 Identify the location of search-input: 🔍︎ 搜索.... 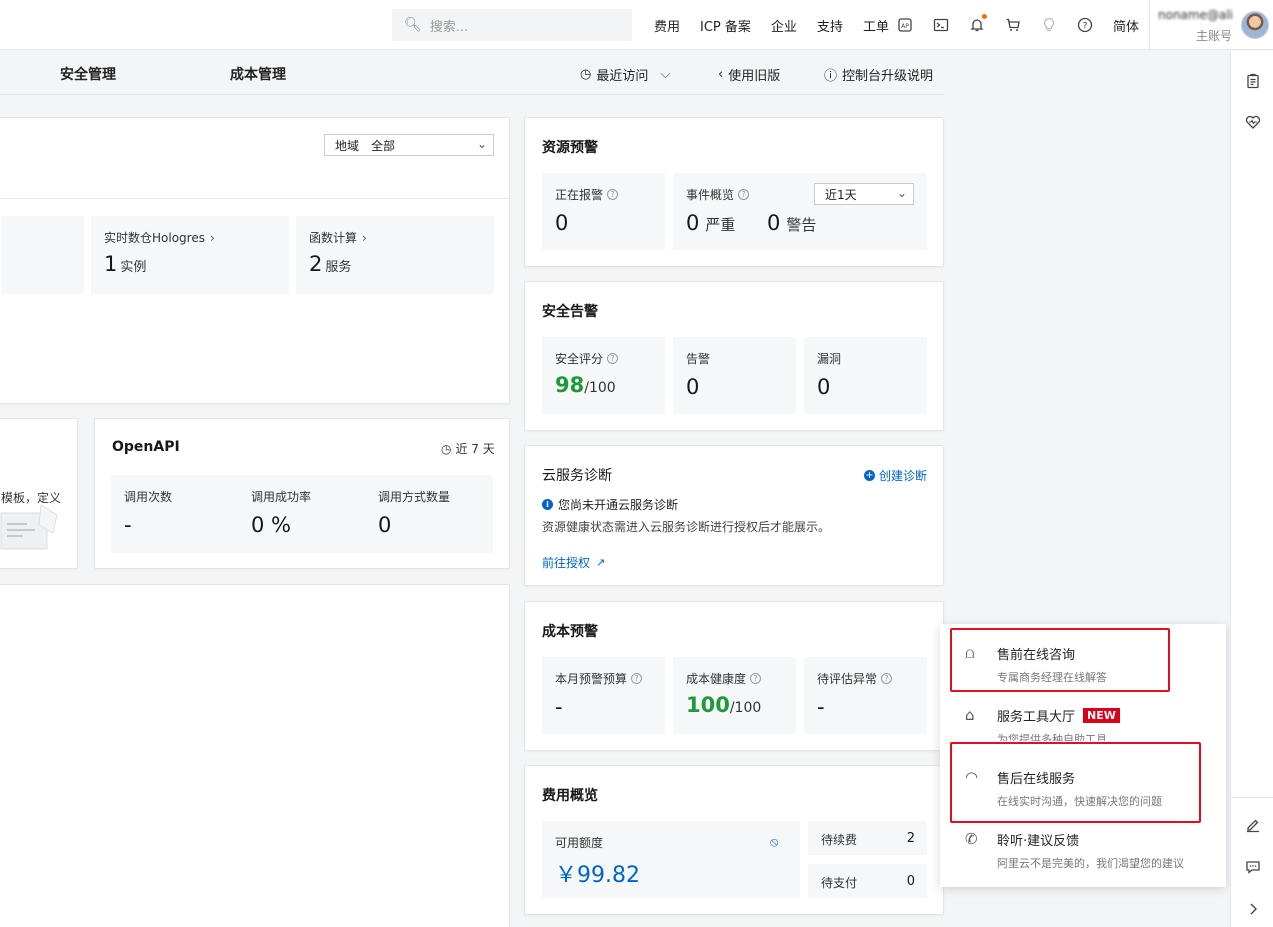
(512, 25).